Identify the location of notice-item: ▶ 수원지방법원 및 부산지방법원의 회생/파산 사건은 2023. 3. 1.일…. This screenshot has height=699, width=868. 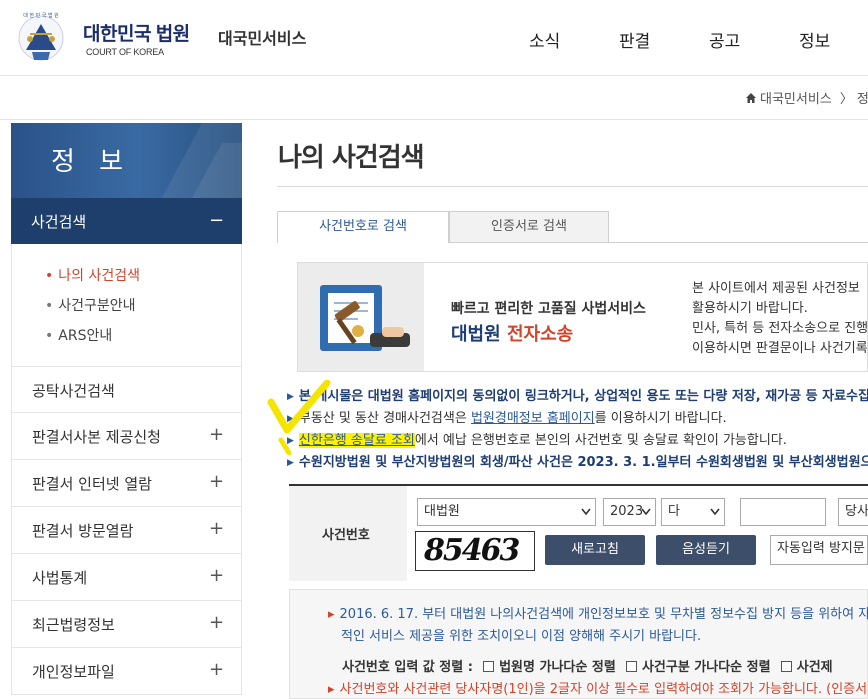
(577, 462).